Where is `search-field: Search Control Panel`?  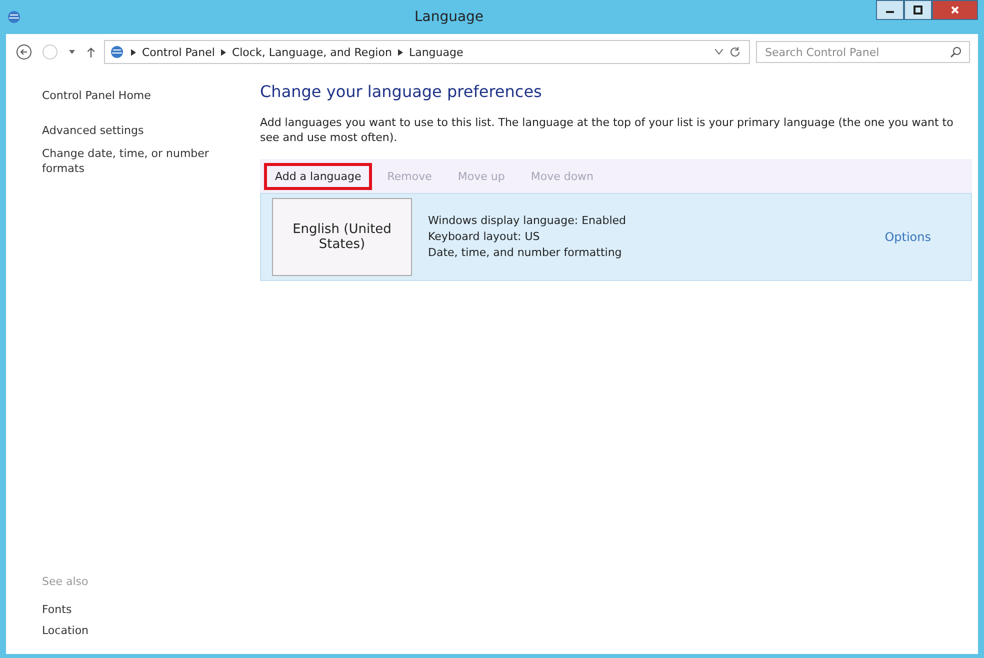 search-field: Search Control Panel is located at coordinates (863, 52).